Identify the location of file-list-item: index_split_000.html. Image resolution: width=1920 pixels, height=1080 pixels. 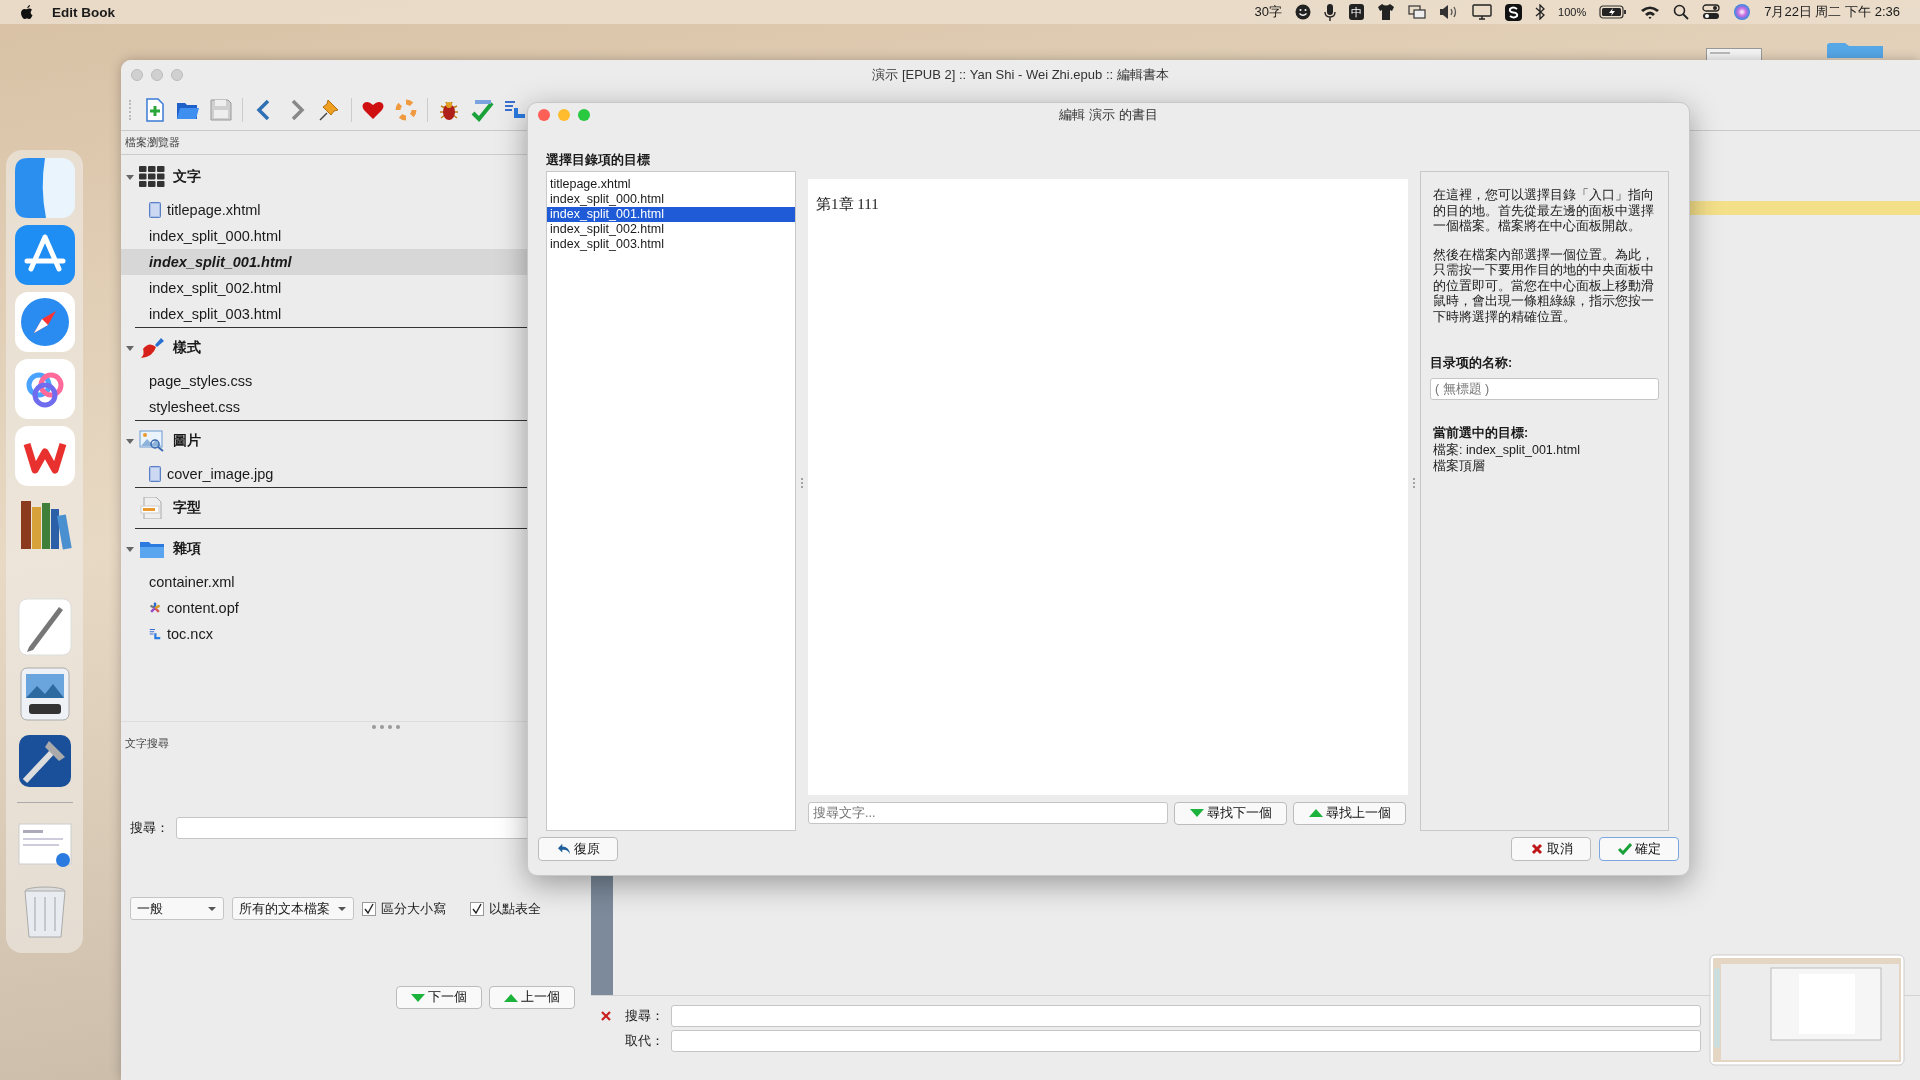
(671, 199).